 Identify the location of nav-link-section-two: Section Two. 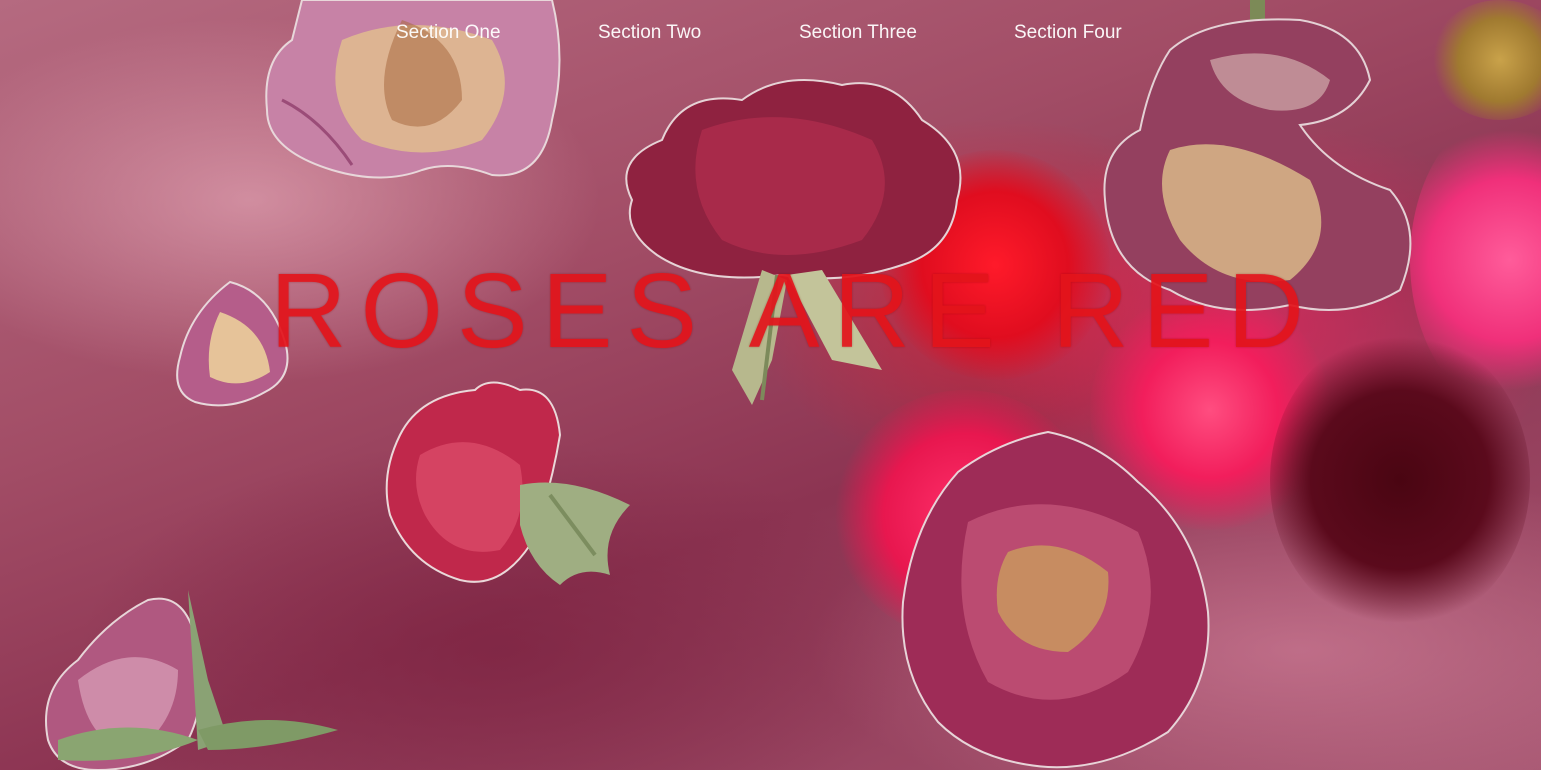
(649, 33).